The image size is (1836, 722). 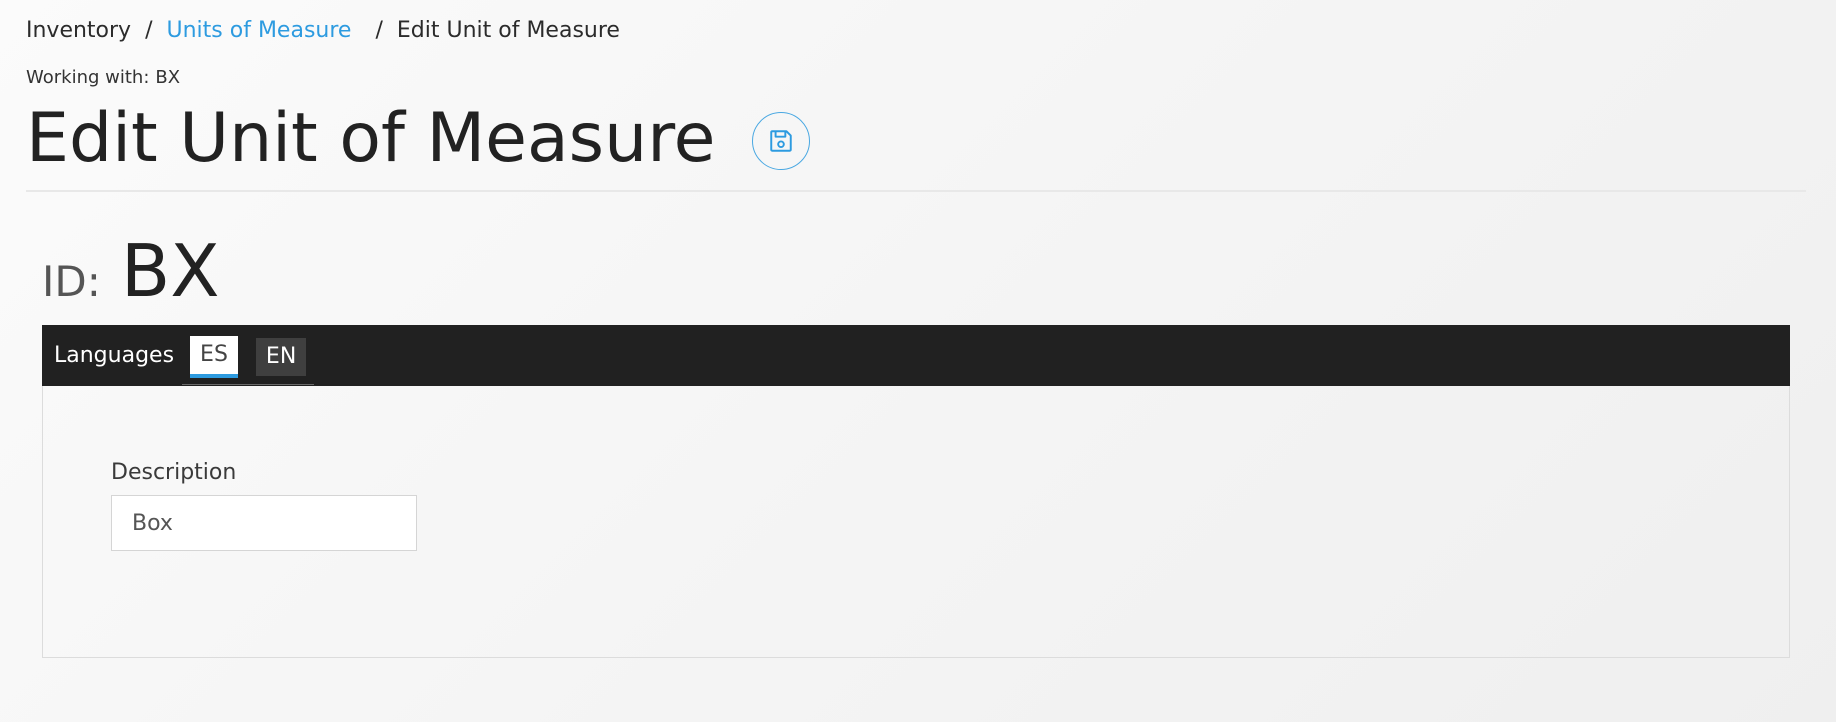 I want to click on breadcrumb-units-of-measure-link: Units of Measure, so click(x=259, y=31).